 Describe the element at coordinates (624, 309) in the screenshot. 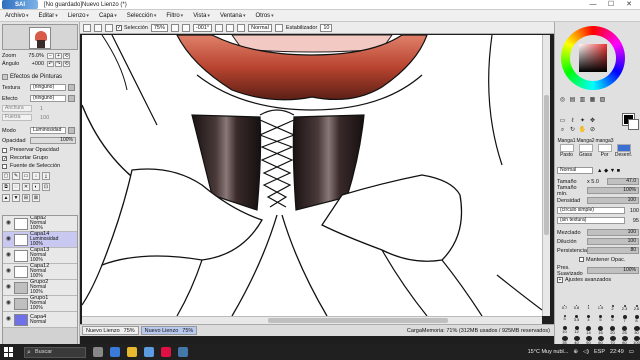

I see `brush-size-preset: 2.3` at that location.